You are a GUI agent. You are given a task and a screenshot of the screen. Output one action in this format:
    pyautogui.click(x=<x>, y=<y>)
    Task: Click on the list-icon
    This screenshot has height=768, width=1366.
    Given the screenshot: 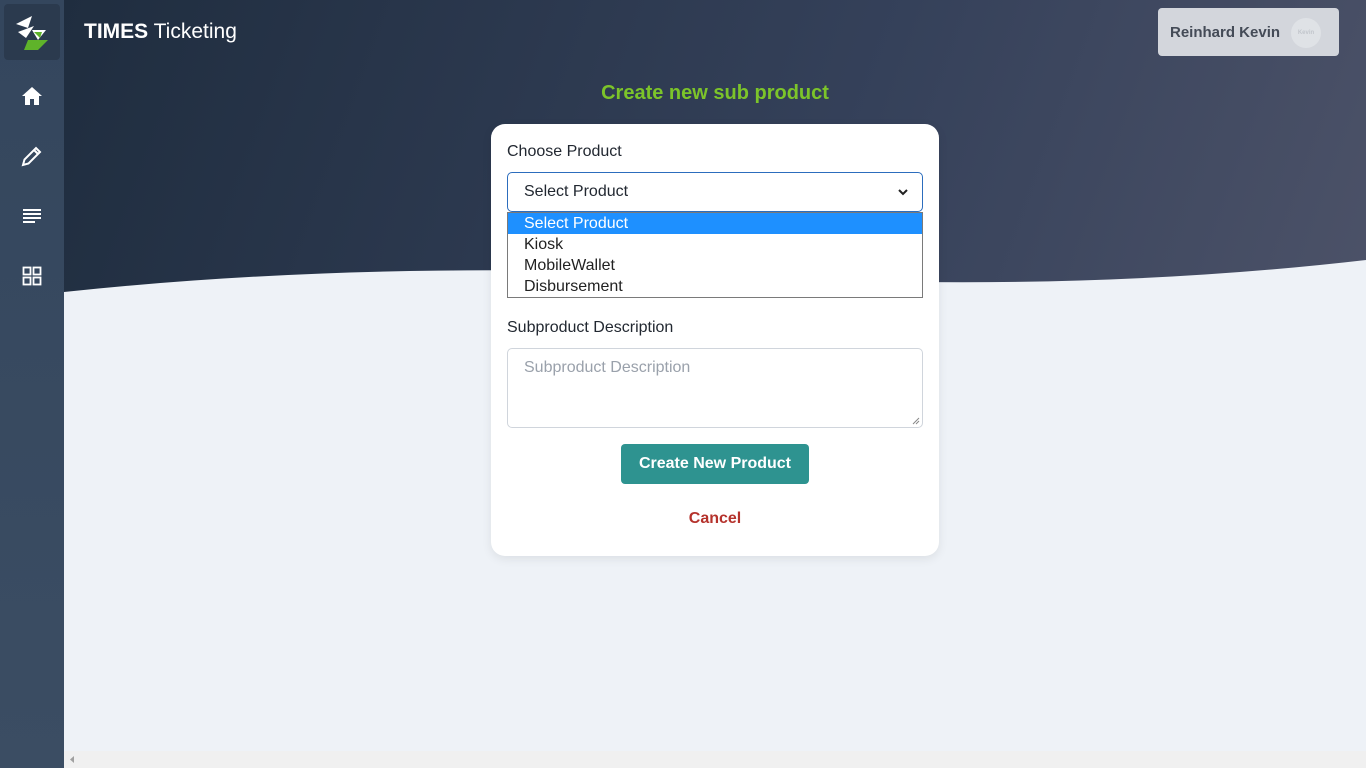 What is the action you would take?
    pyautogui.click(x=32, y=216)
    